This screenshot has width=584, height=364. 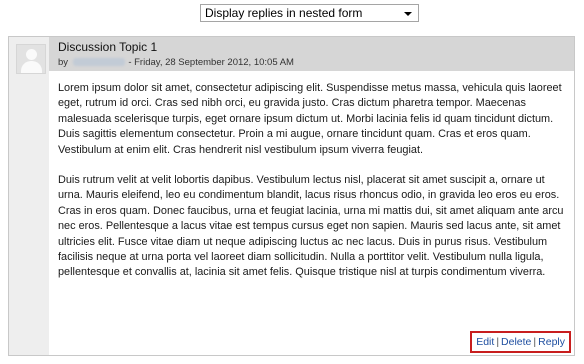 What do you see at coordinates (284, 13) in the screenshot?
I see `display-mode-selected-value: Display replies in nested form` at bounding box center [284, 13].